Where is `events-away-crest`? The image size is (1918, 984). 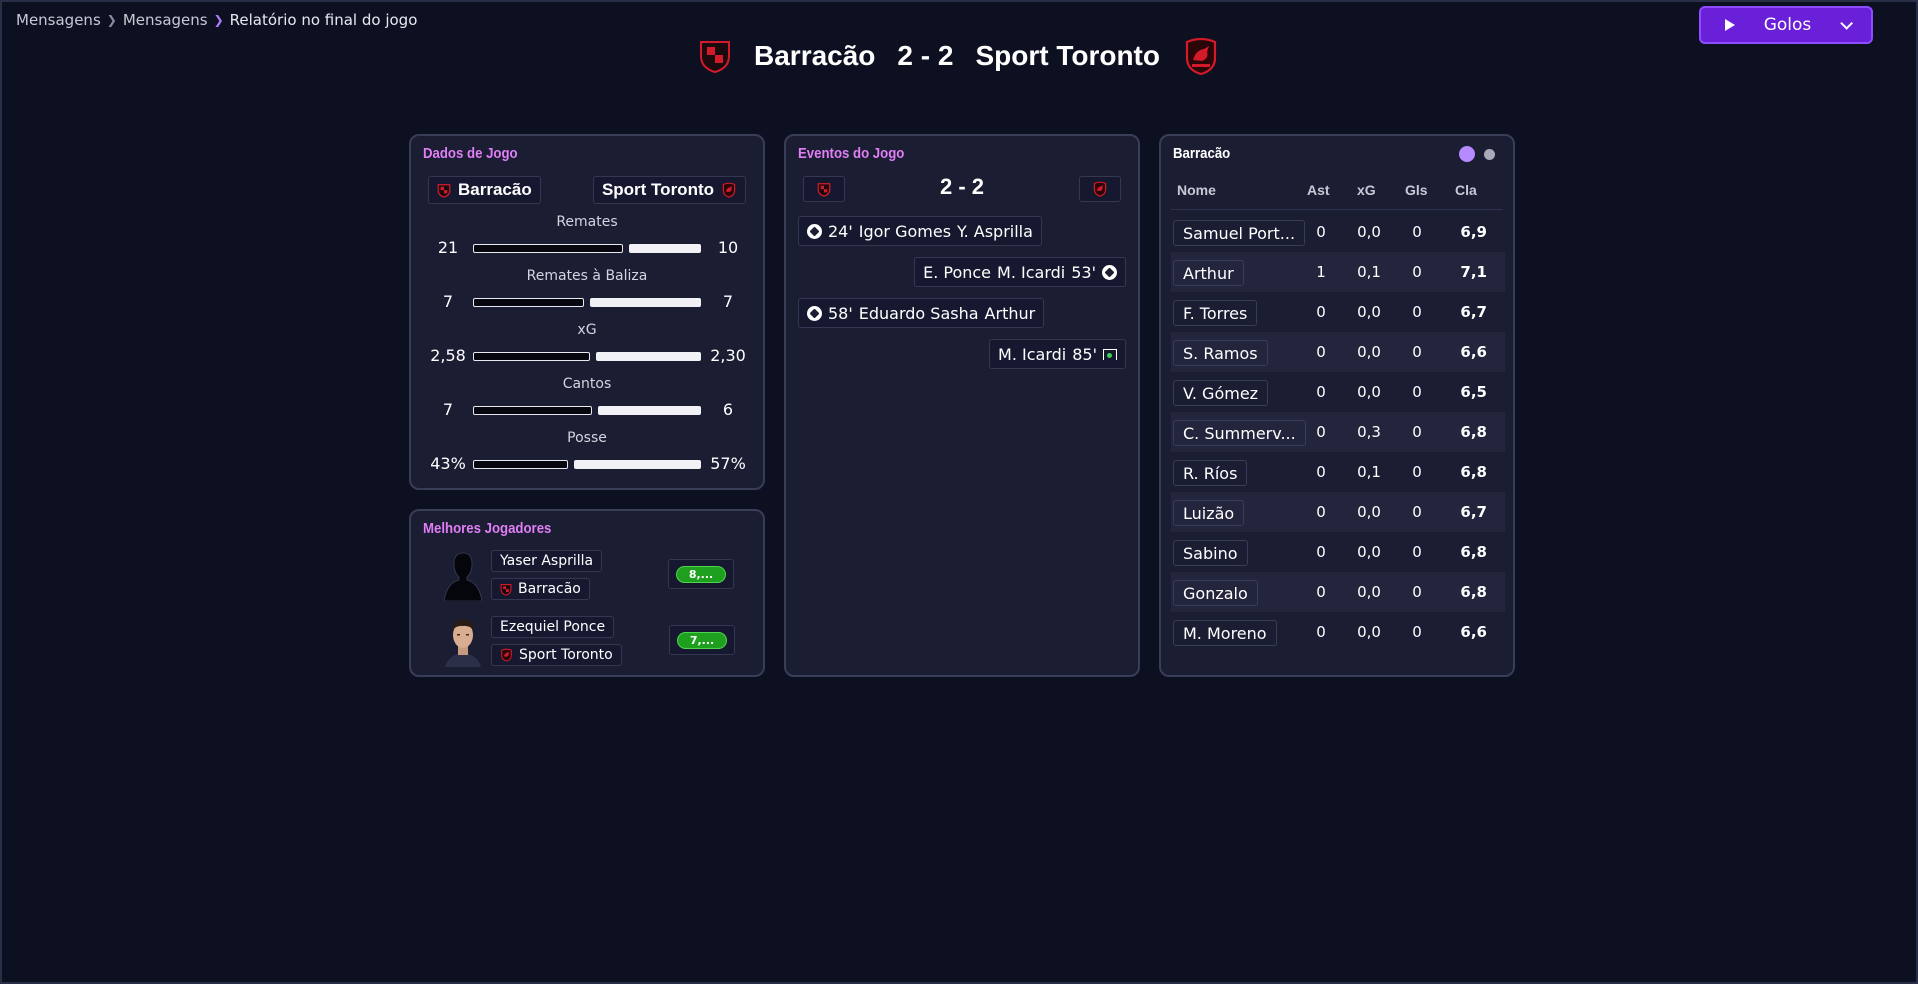
events-away-crest is located at coordinates (1100, 189).